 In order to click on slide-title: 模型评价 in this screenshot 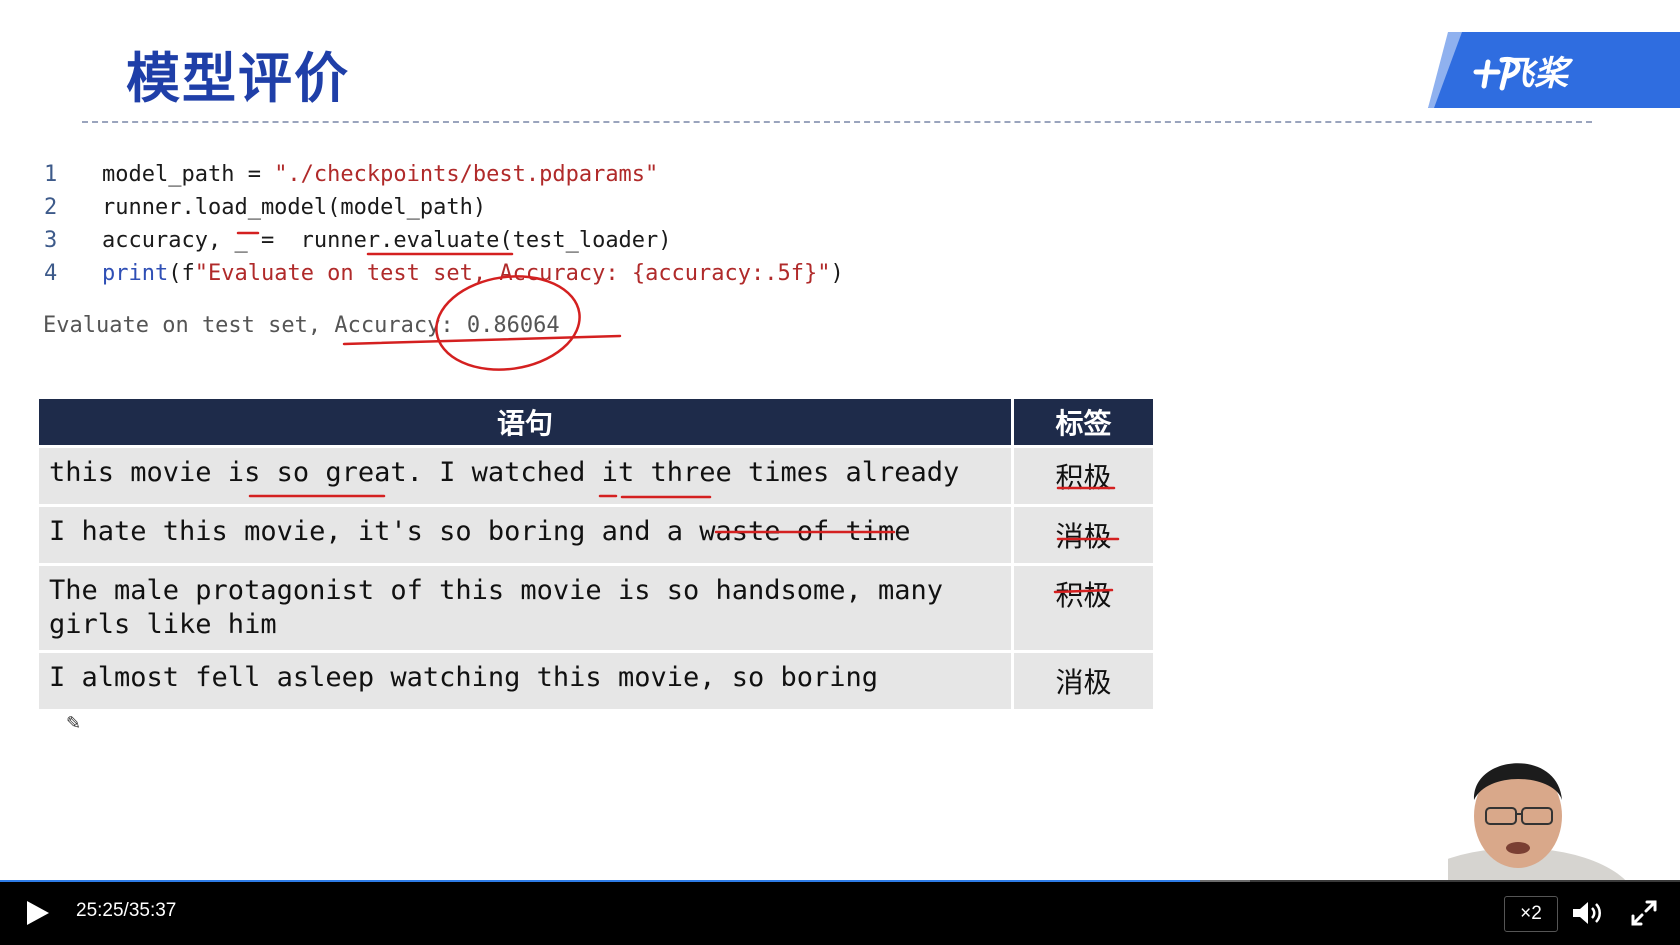, I will do `click(238, 78)`.